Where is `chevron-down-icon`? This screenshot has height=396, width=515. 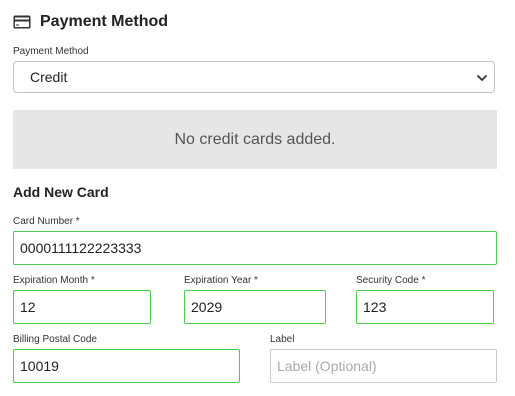 chevron-down-icon is located at coordinates (482, 77).